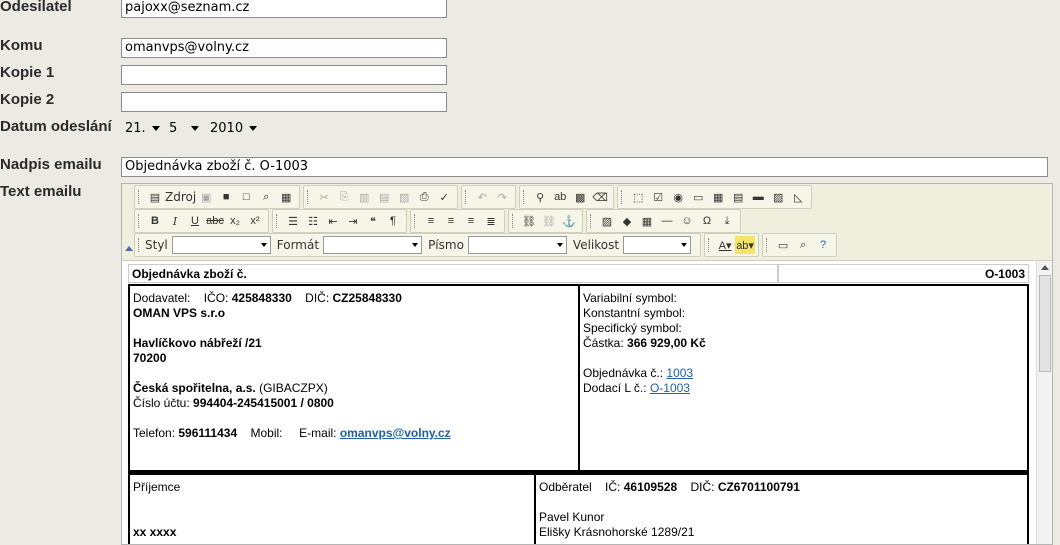  Describe the element at coordinates (491, 221) in the screenshot. I see `justify-icon: ≣` at that location.